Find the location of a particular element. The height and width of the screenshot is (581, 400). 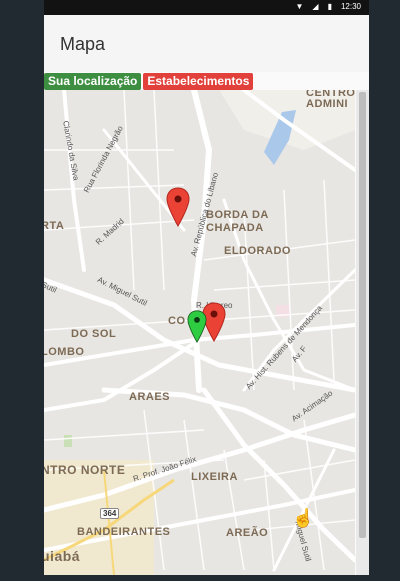

map-pin-red-icon is located at coordinates (178, 207).